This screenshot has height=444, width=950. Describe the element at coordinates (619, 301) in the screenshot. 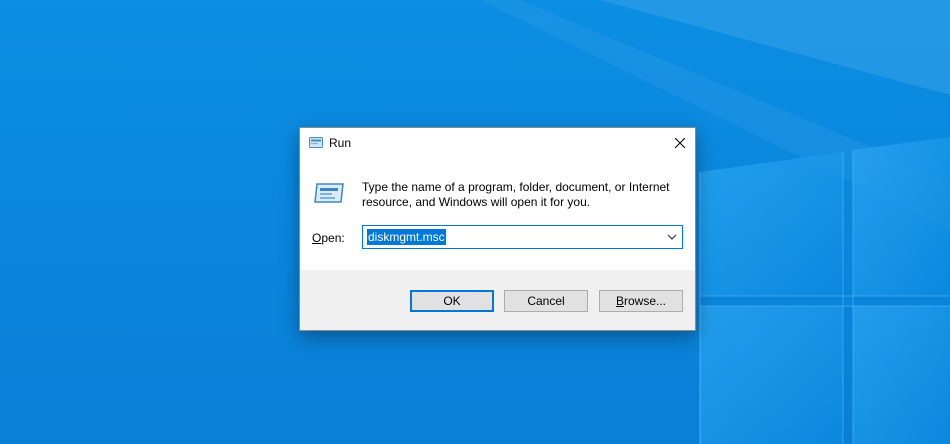

I see `browse-accel: B` at that location.